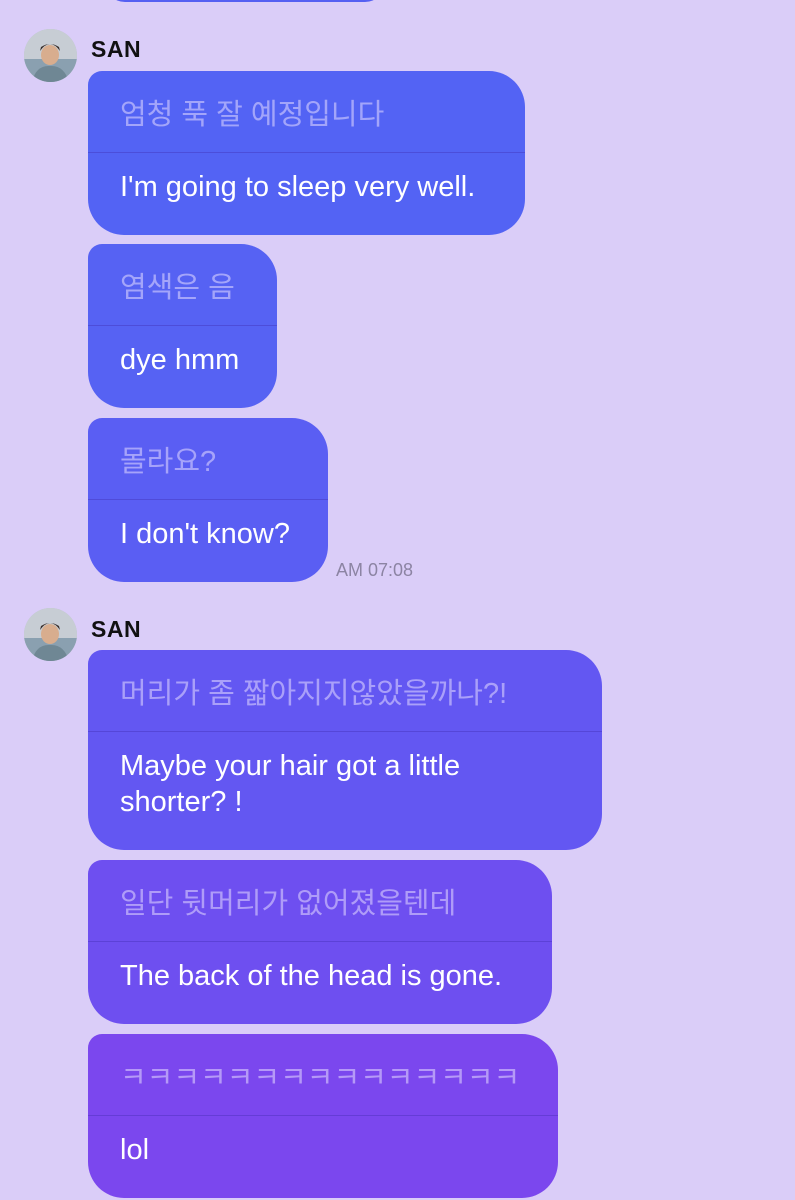  I want to click on translated-text: Maybe your hair got a little shorter? !, so click(290, 784).